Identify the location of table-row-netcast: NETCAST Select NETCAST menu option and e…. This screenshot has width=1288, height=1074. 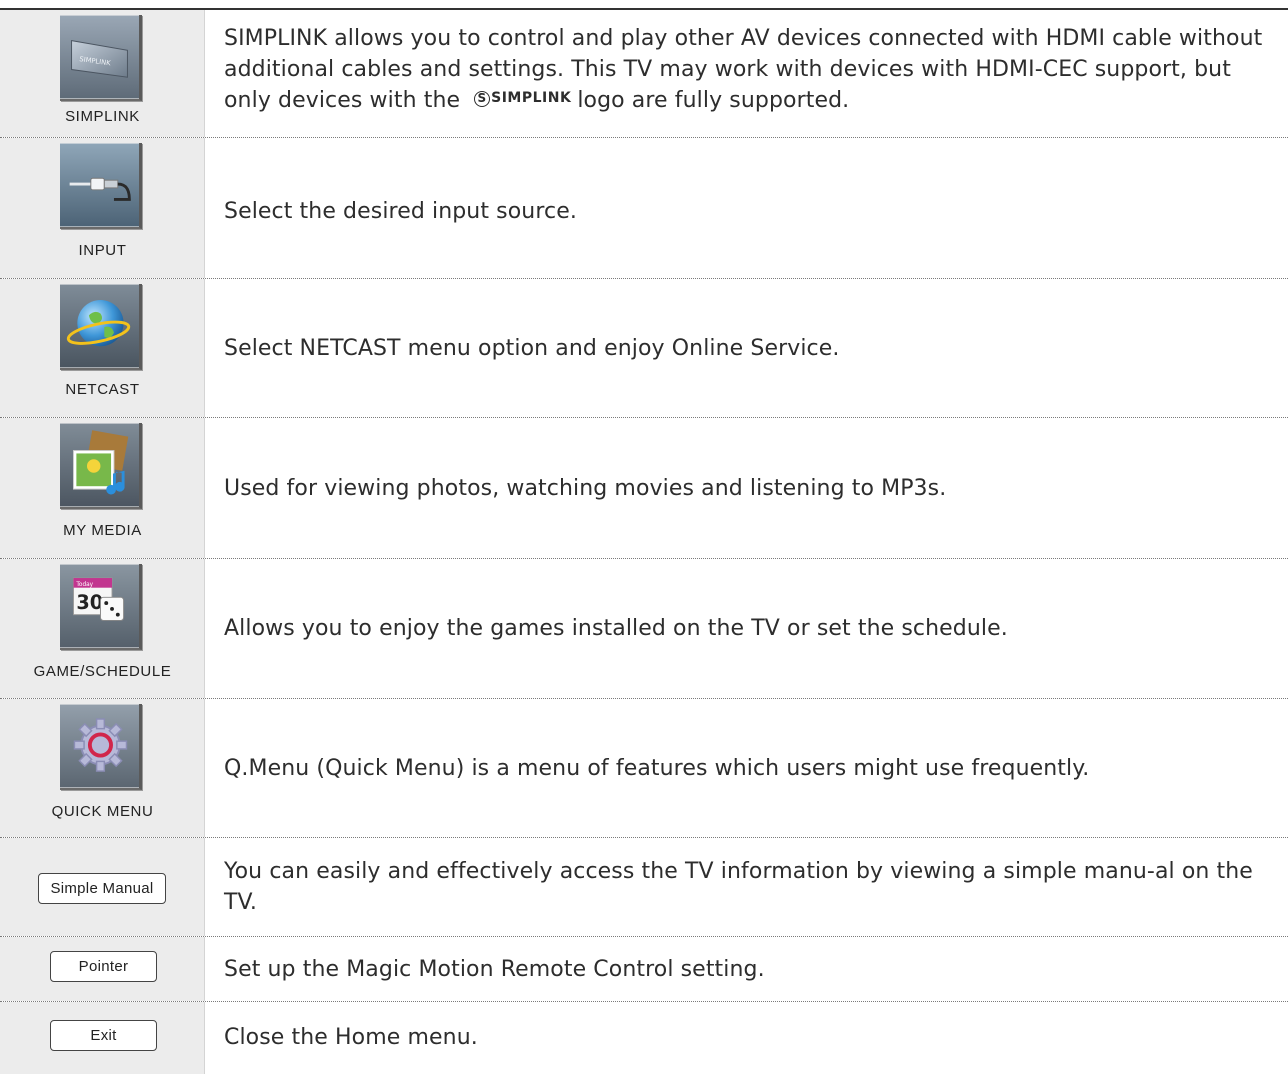
(644, 348).